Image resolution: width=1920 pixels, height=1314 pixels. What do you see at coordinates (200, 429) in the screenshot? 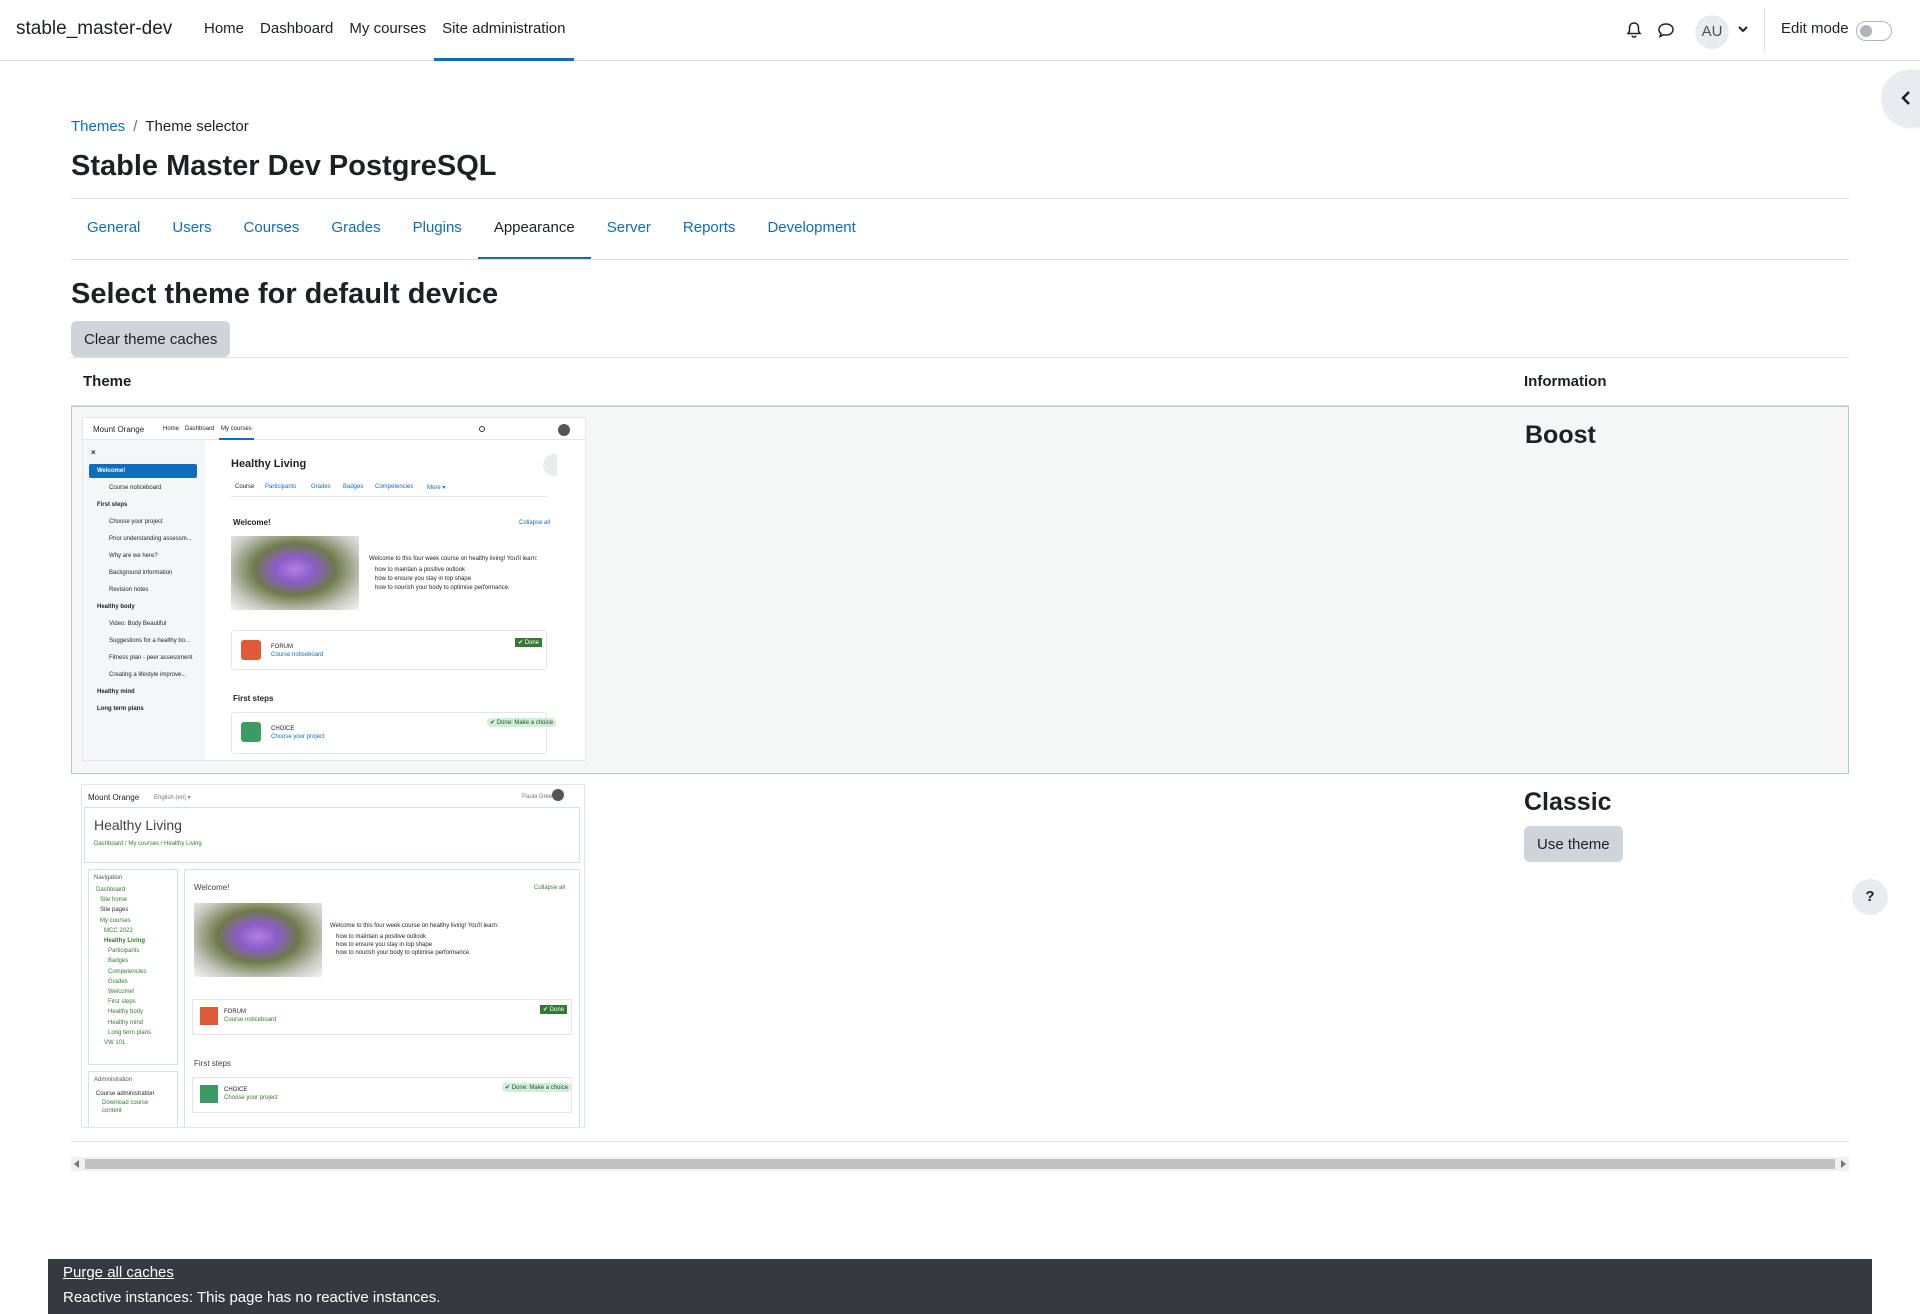
I see `mini-nav-dashboard: Dashboard` at bounding box center [200, 429].